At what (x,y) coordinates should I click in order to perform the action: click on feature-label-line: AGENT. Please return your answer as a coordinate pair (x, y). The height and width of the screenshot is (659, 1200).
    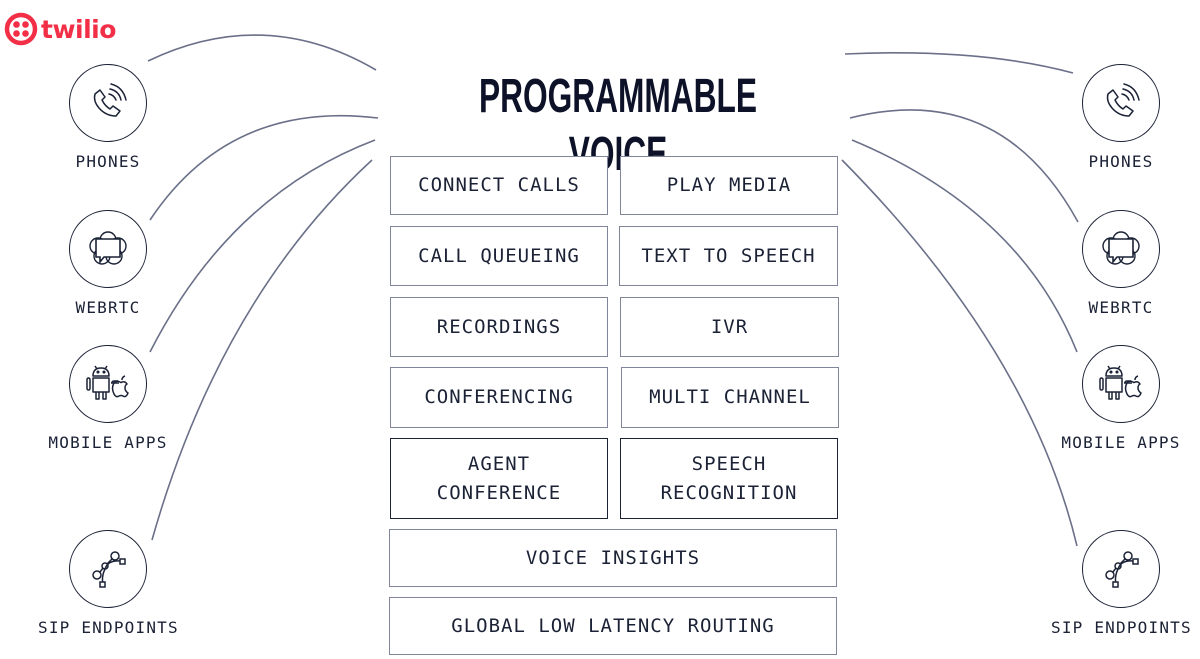
    Looking at the image, I should click on (499, 463).